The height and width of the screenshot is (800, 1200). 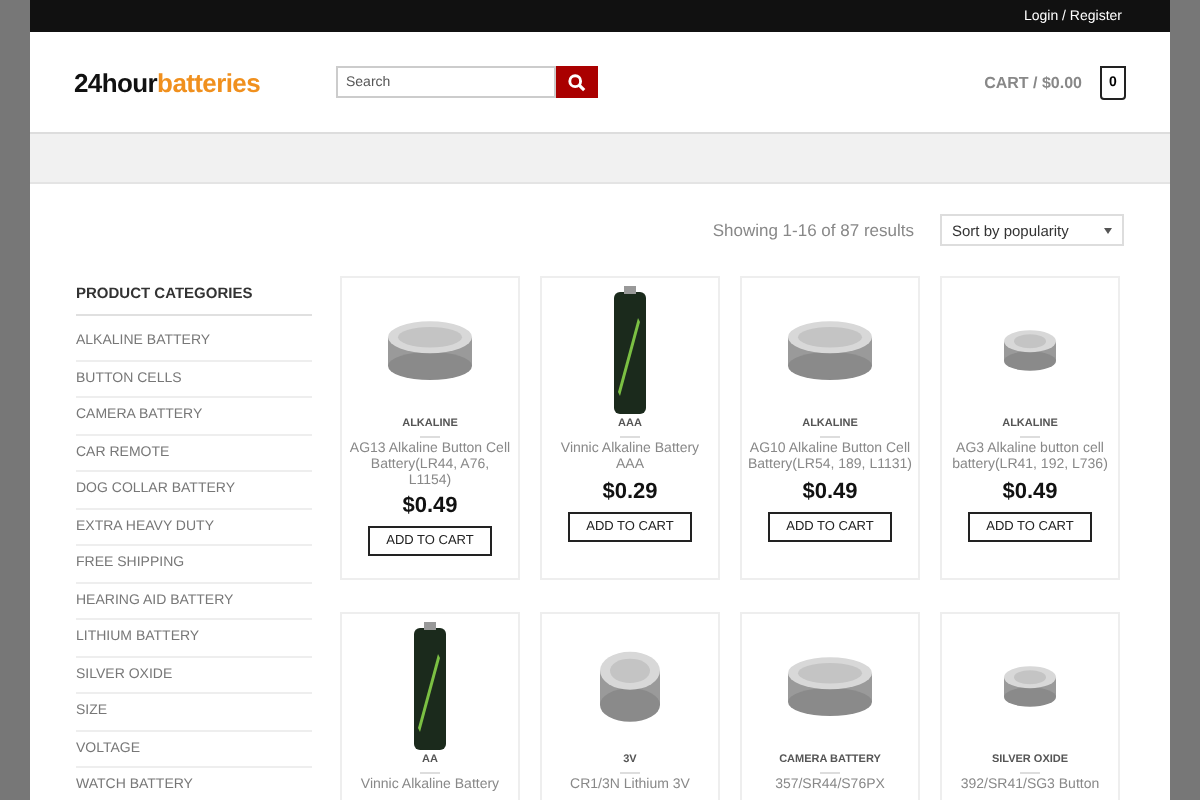 What do you see at coordinates (1108, 230) in the screenshot?
I see `caret-icon` at bounding box center [1108, 230].